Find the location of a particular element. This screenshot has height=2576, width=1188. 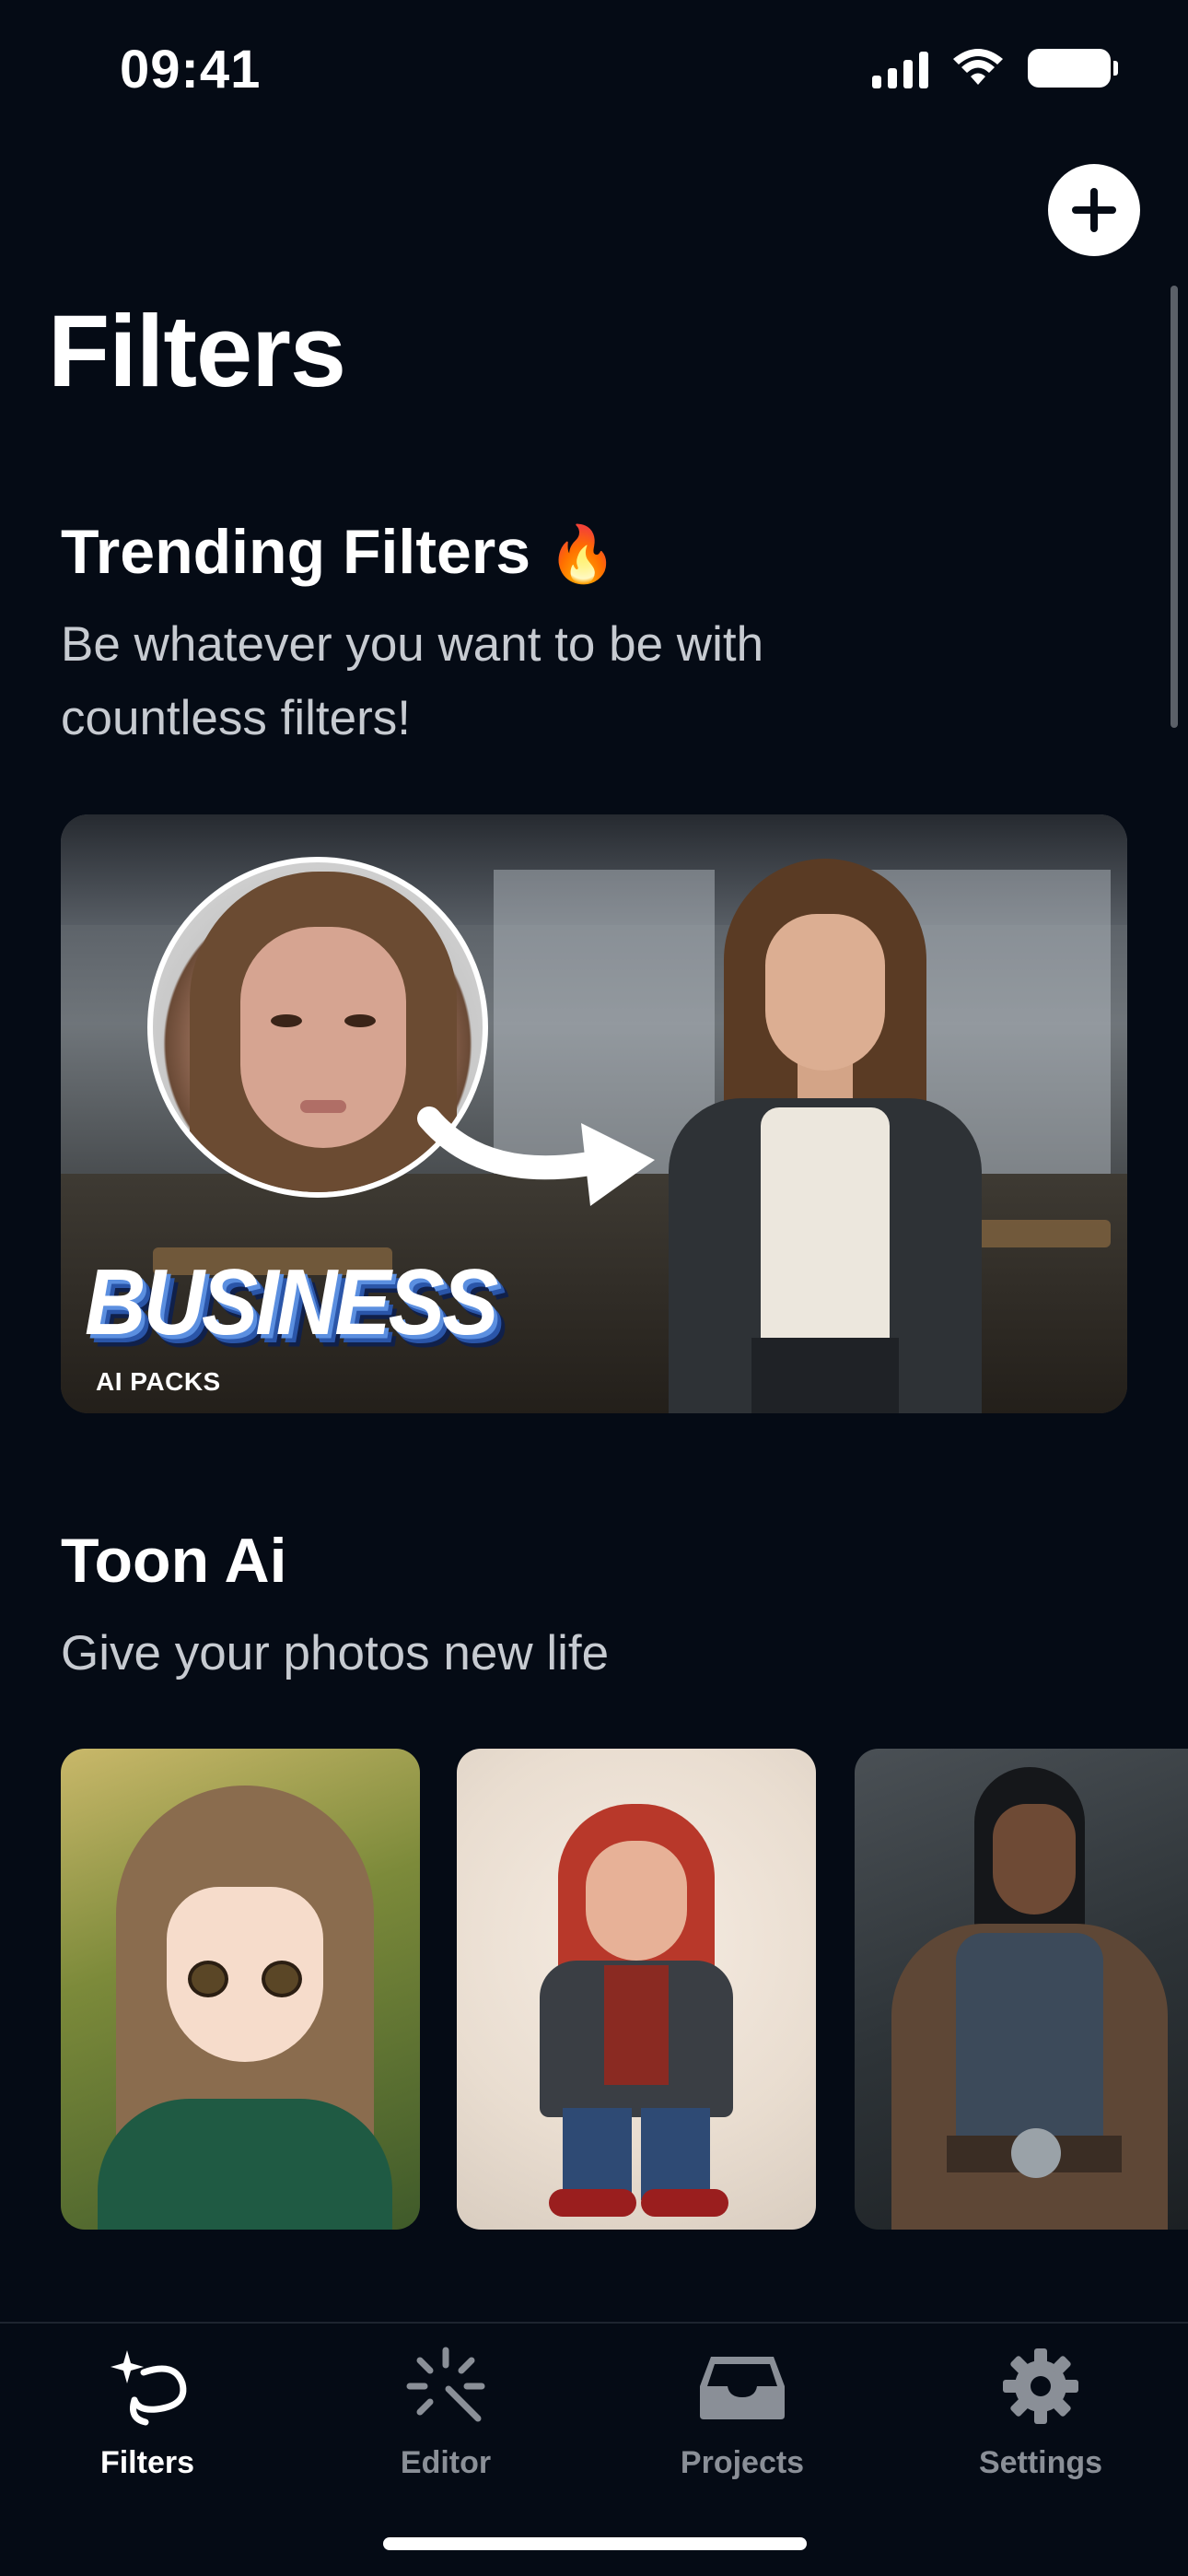

tab-settings: Settings is located at coordinates (1040, 2410).